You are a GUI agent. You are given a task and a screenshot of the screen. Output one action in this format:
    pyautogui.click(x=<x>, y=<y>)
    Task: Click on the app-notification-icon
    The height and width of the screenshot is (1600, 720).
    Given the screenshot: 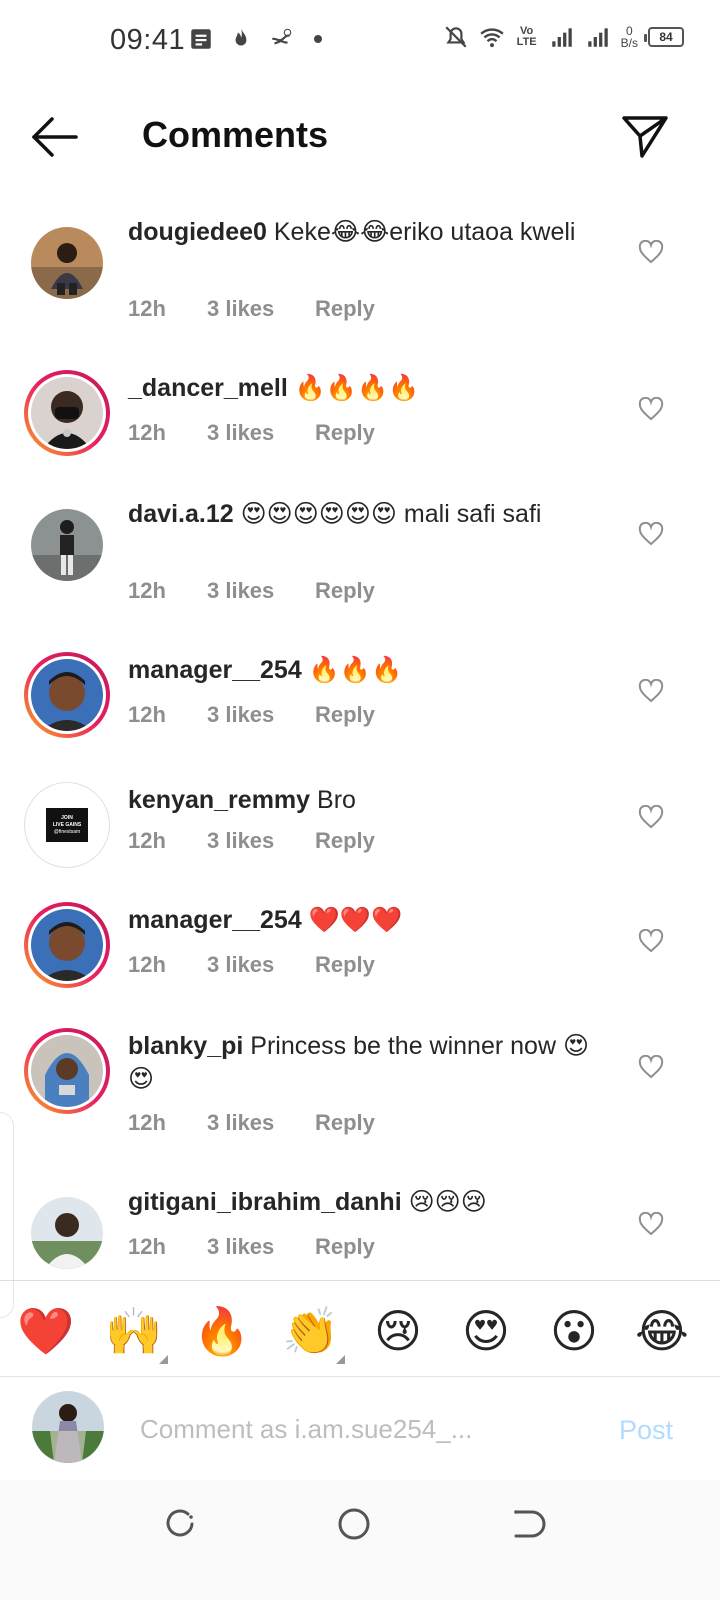 What is the action you would take?
    pyautogui.click(x=281, y=36)
    